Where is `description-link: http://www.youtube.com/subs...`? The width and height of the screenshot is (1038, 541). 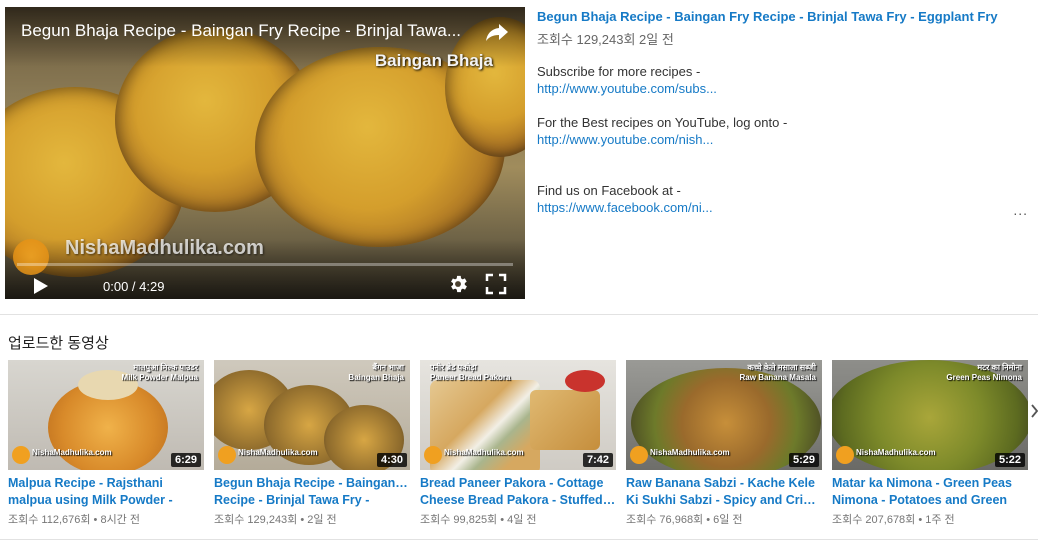
description-link: http://www.youtube.com/subs... is located at coordinates (782, 88).